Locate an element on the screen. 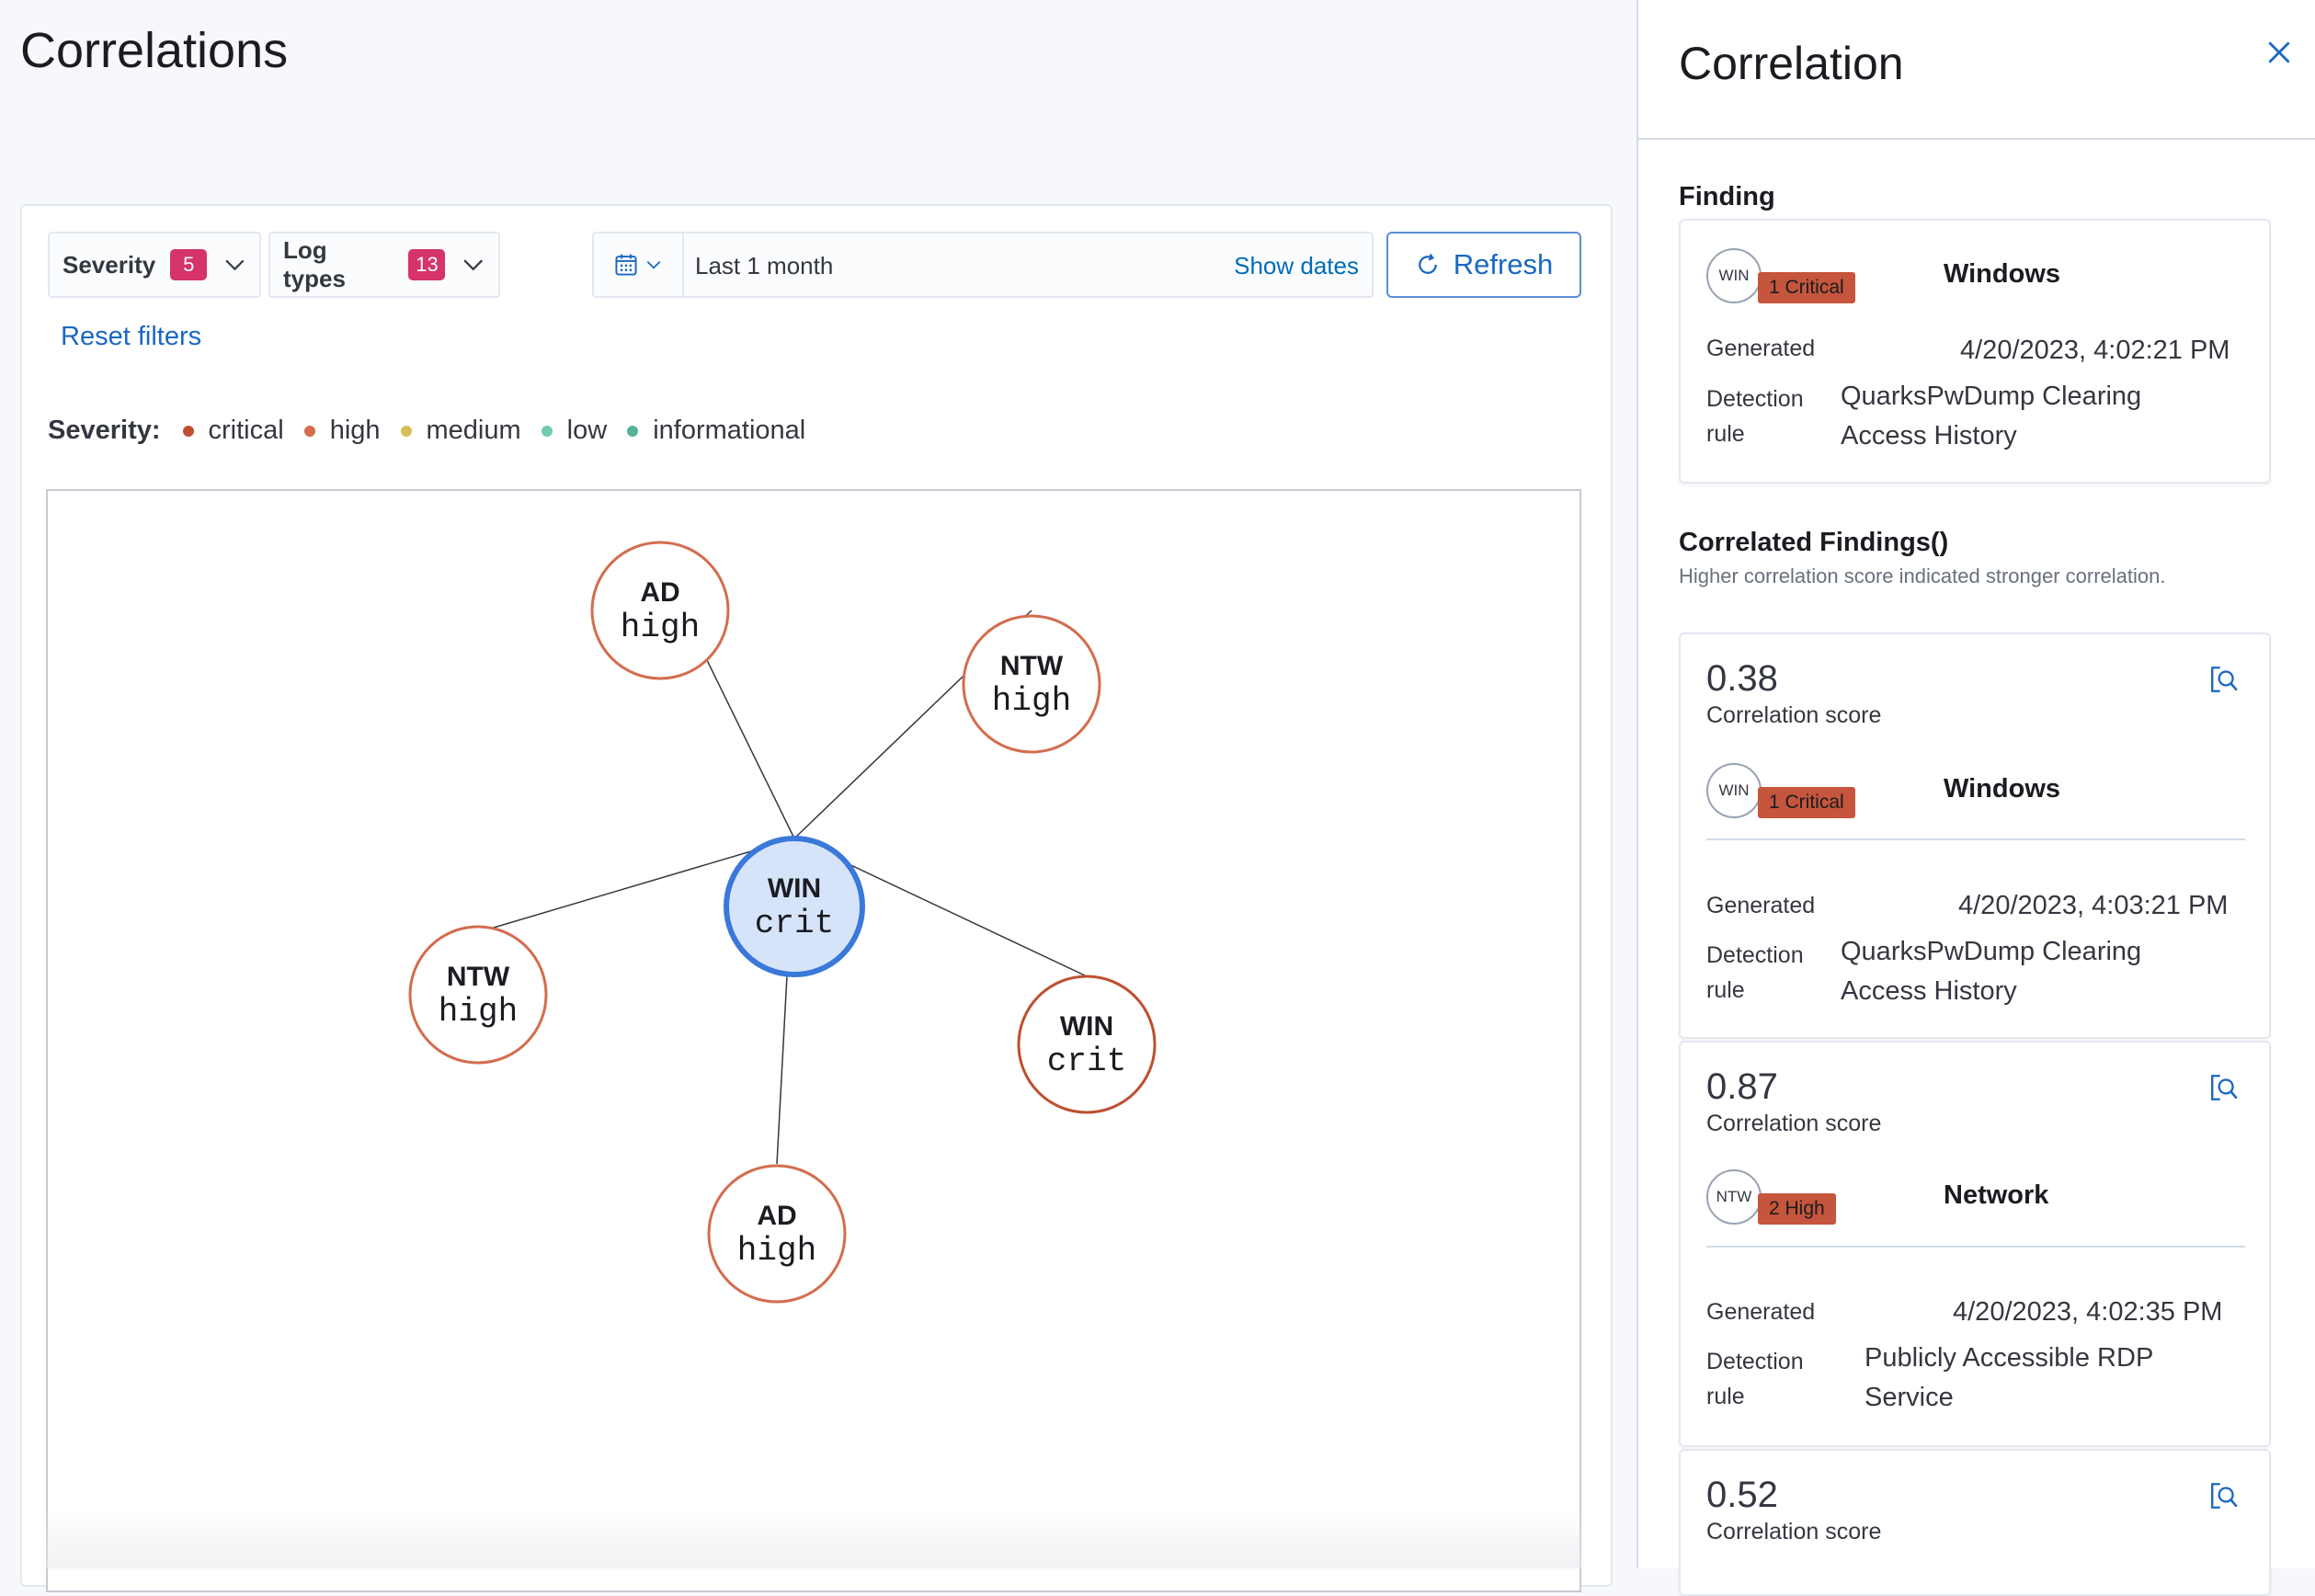 This screenshot has height=1596, width=2315. refresh-icon is located at coordinates (1427, 264).